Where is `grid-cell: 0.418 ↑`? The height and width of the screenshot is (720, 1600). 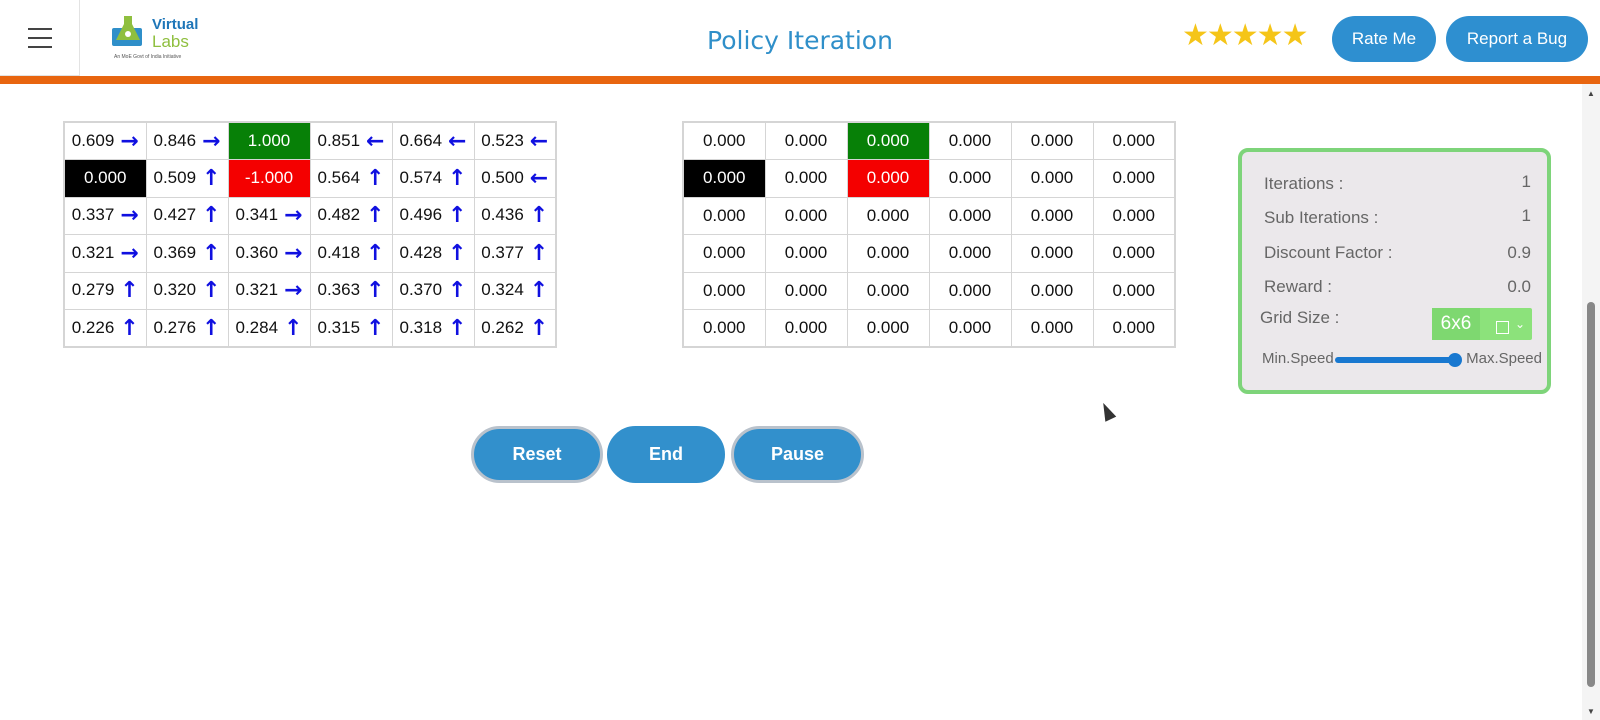 grid-cell: 0.418 ↑ is located at coordinates (351, 253).